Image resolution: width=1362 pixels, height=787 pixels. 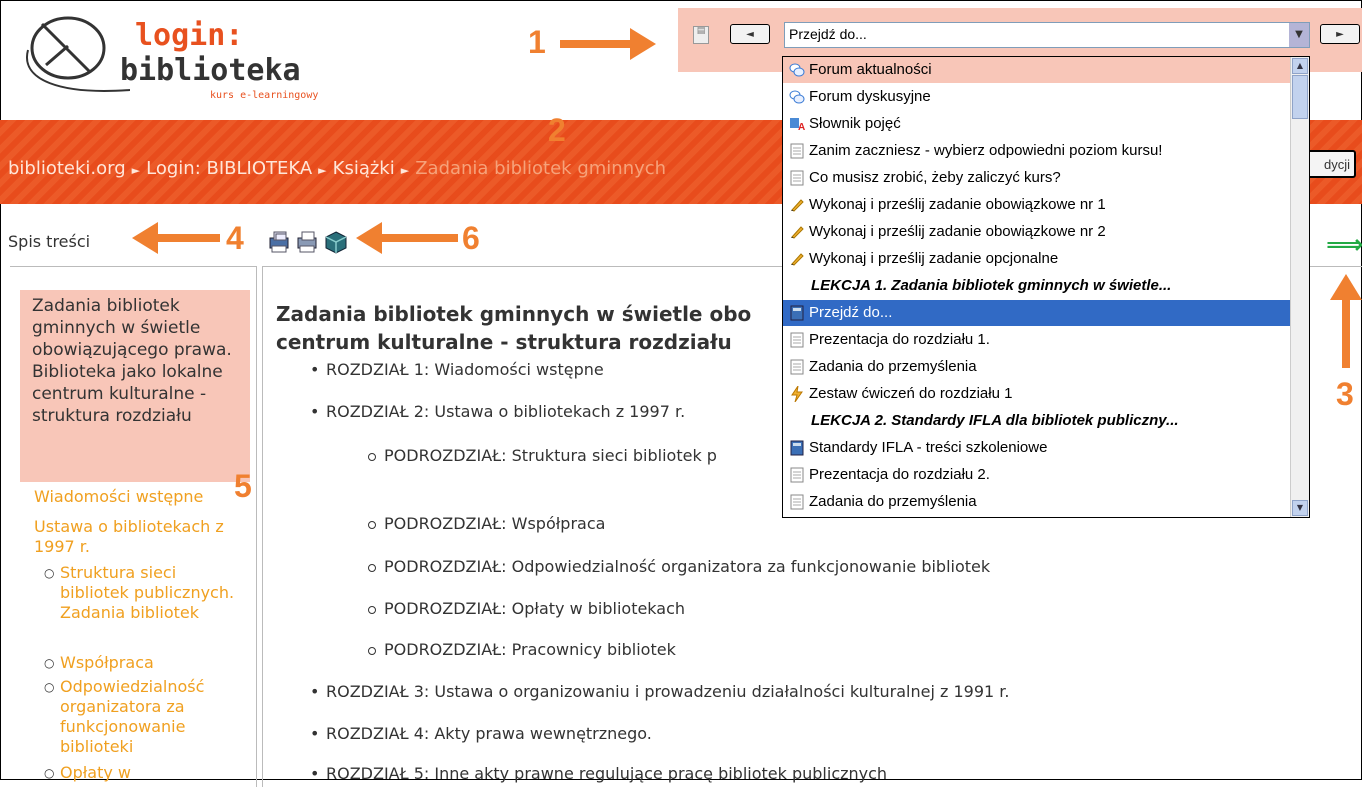 I want to click on dropdown-option: A Słownik pojęć, so click(x=1037, y=124).